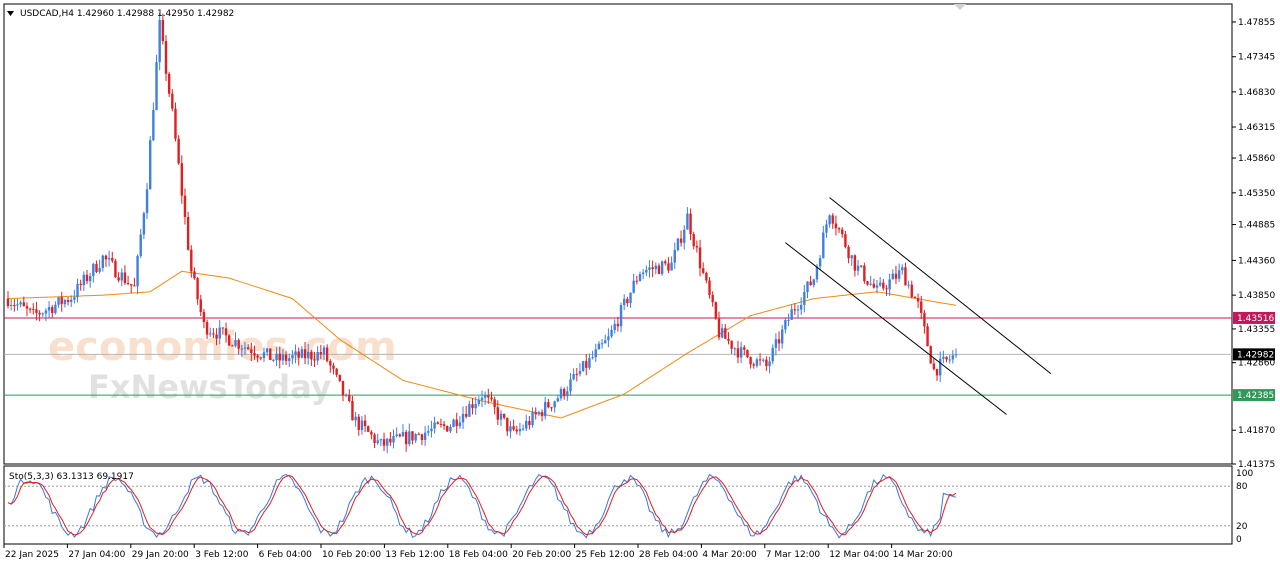 Image resolution: width=1280 pixels, height=567 pixels. I want to click on y-tick-label: 1.42860, so click(1256, 364).